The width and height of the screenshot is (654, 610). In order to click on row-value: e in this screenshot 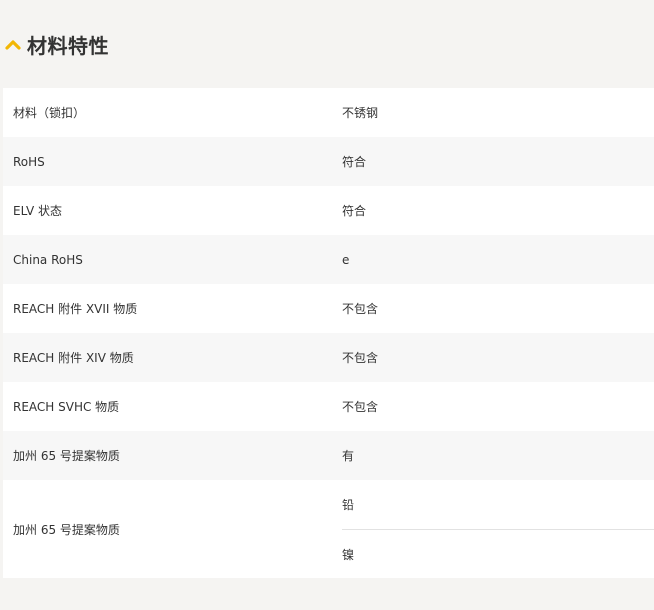, I will do `click(346, 259)`.